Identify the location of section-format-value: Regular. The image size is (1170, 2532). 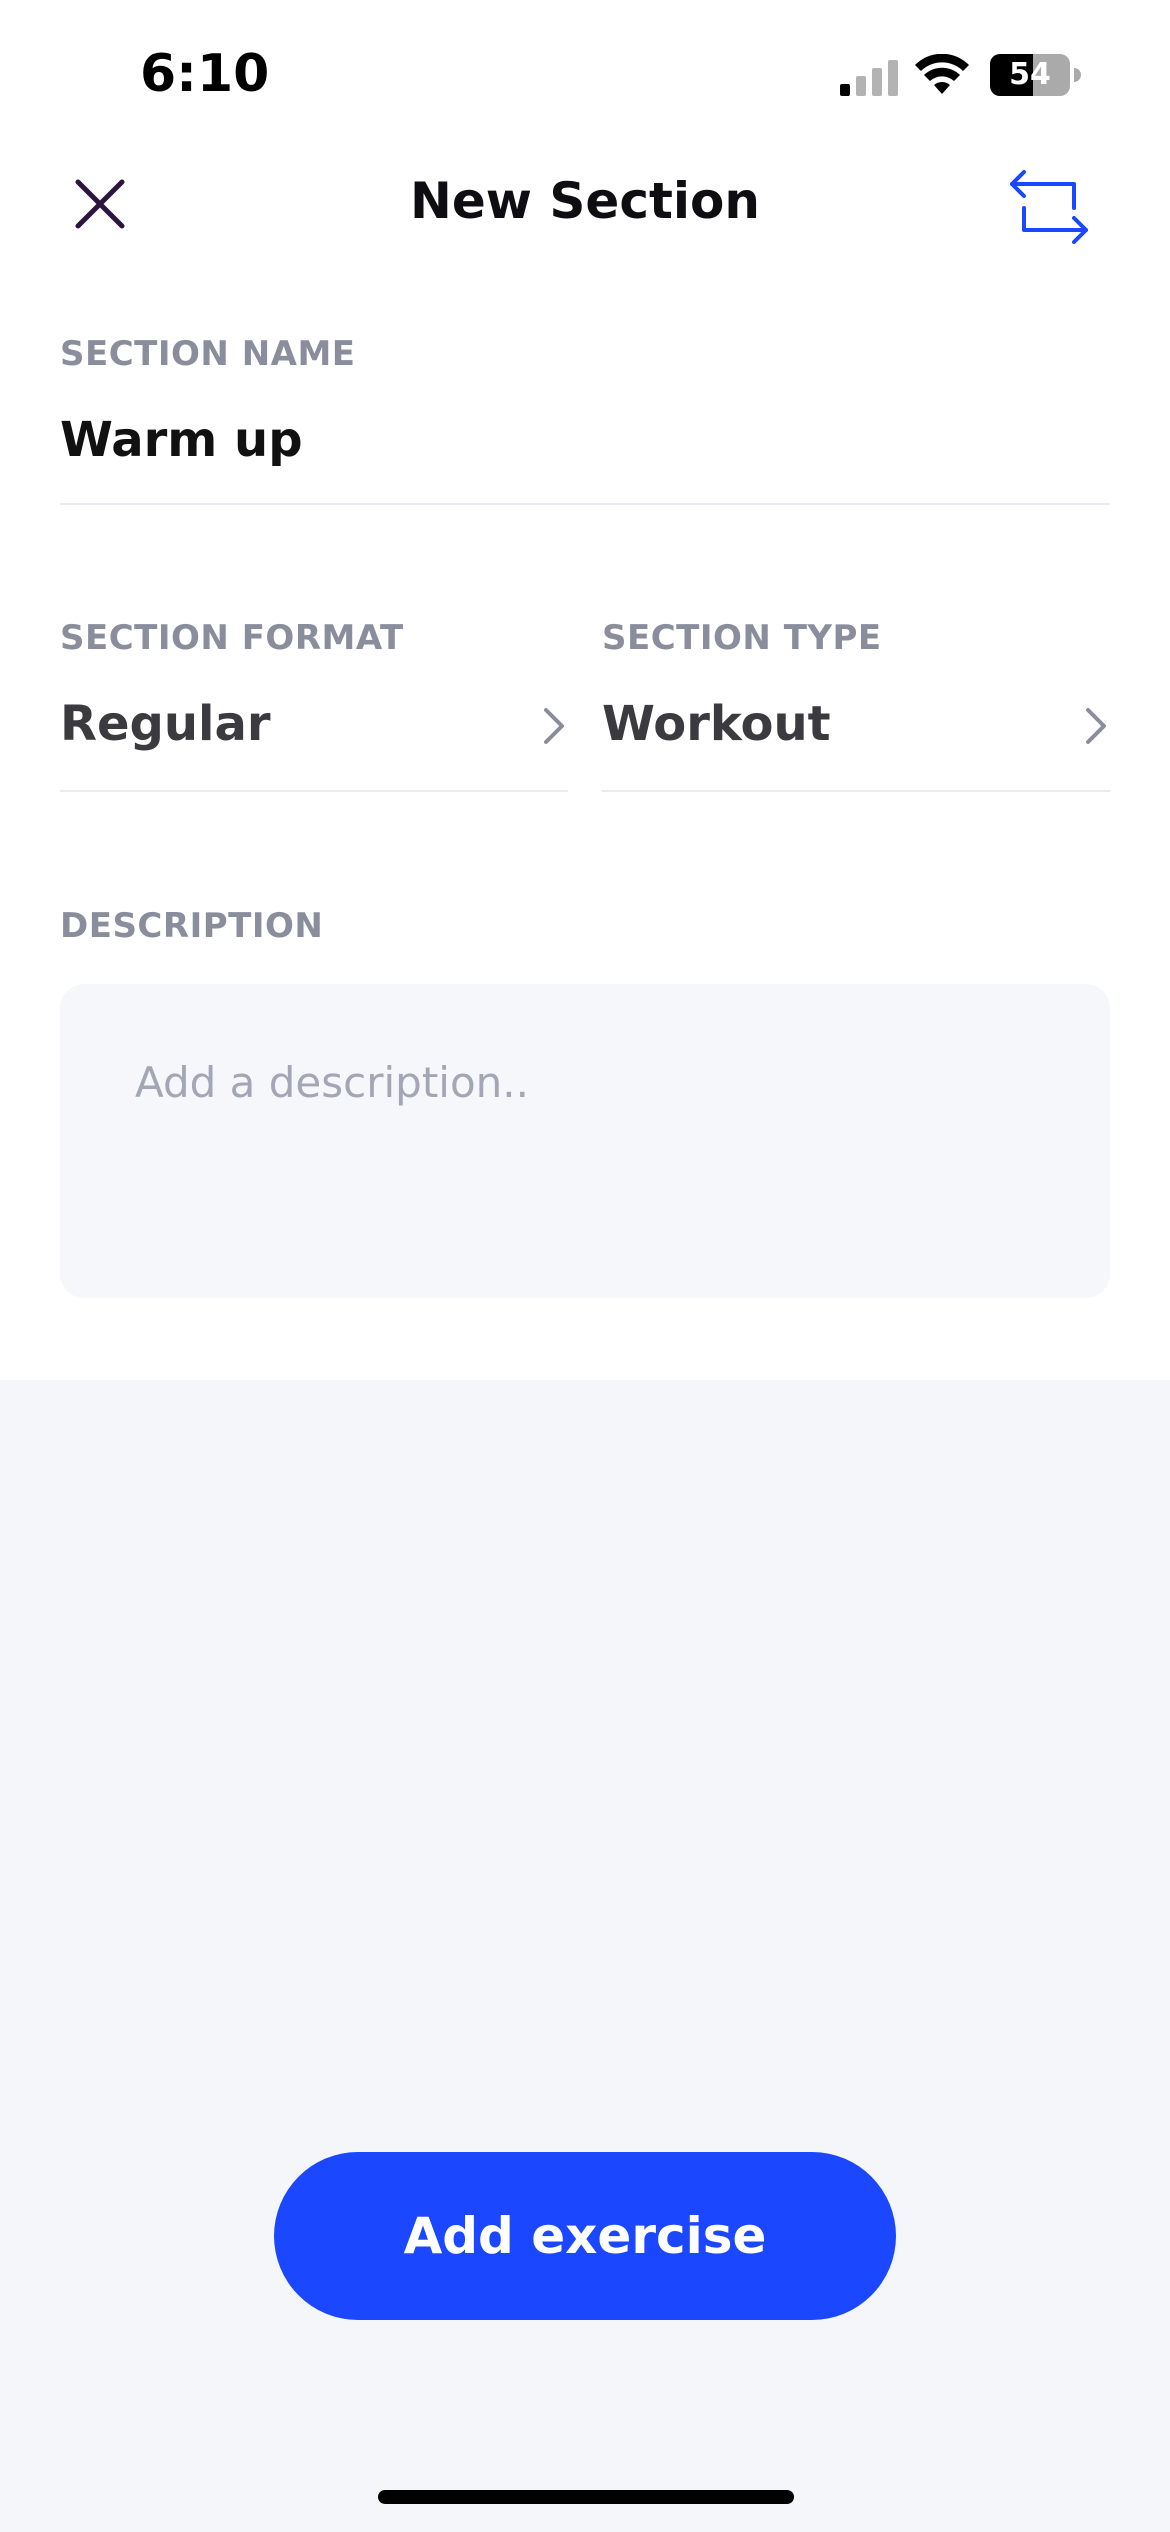
(165, 724).